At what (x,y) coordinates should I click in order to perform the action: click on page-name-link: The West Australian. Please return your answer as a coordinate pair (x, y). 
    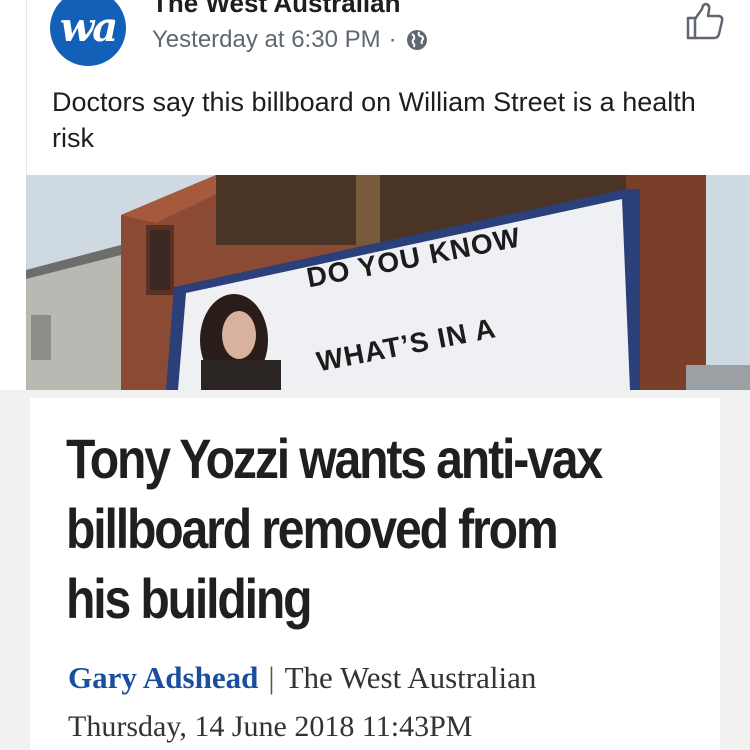
    Looking at the image, I should click on (276, 9).